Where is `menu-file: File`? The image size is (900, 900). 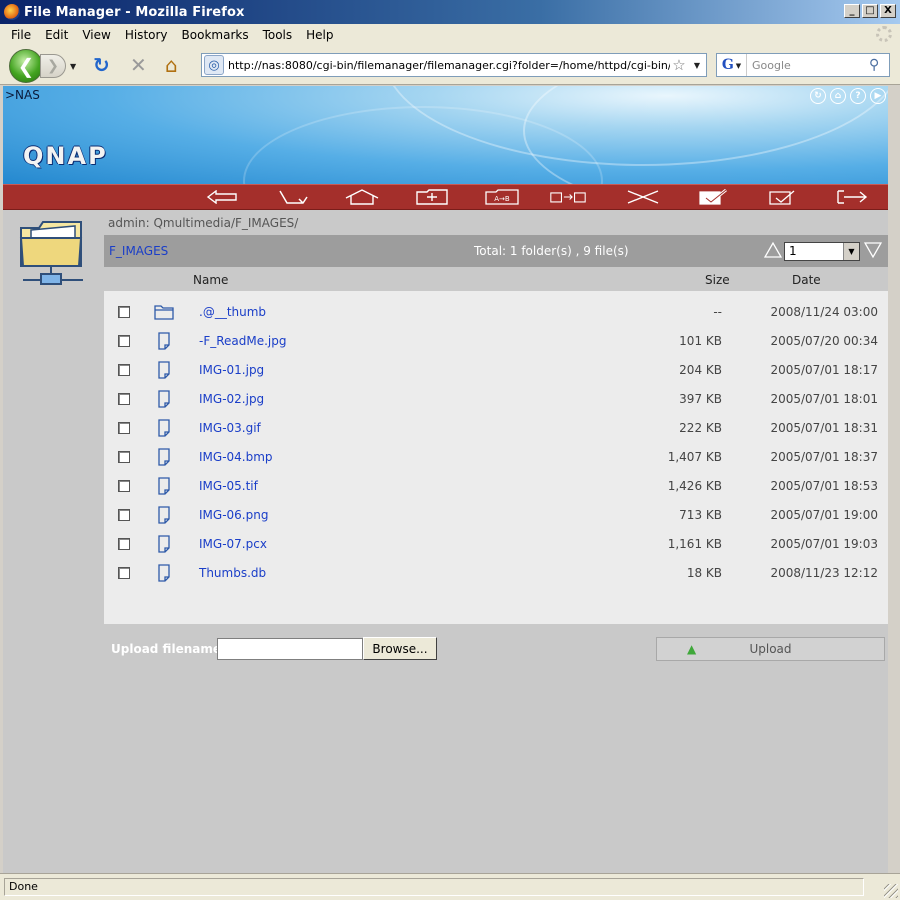 menu-file: File is located at coordinates (21, 35).